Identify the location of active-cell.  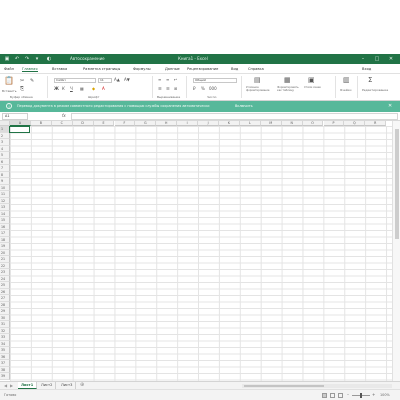
(19, 129).